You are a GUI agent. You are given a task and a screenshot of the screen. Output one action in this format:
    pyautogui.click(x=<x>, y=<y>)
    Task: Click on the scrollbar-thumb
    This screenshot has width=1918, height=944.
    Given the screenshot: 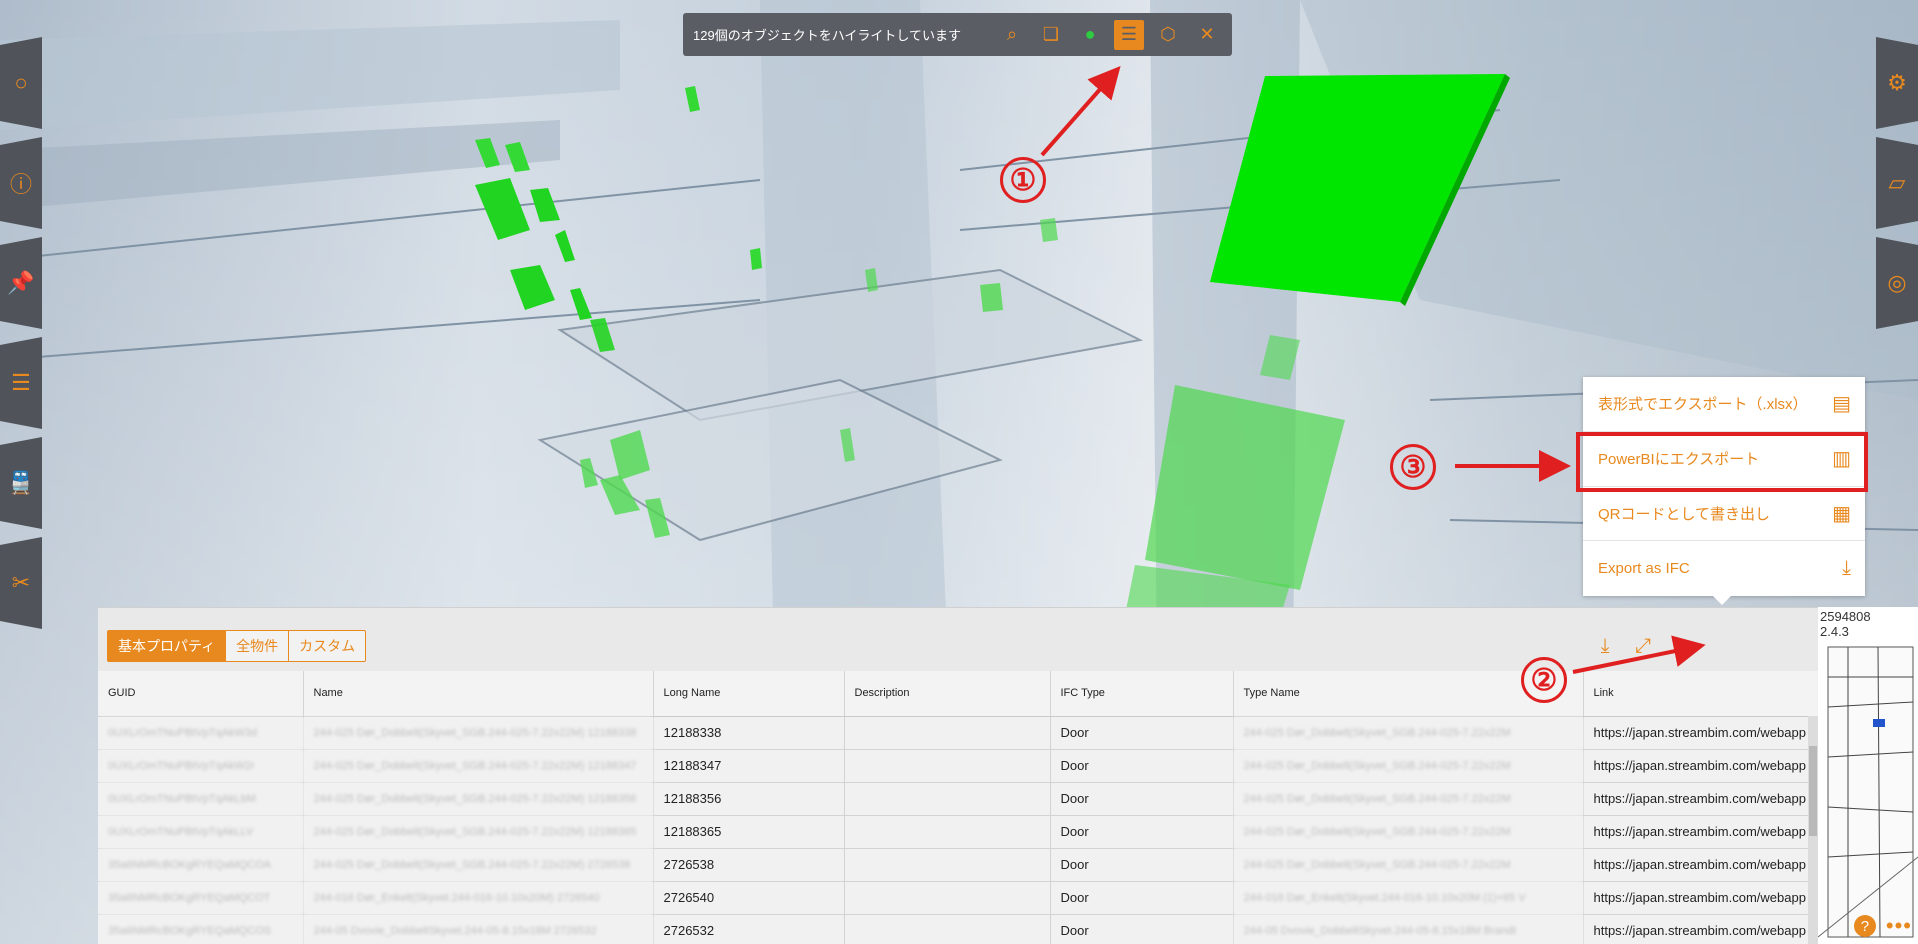 What is the action you would take?
    pyautogui.click(x=1813, y=791)
    